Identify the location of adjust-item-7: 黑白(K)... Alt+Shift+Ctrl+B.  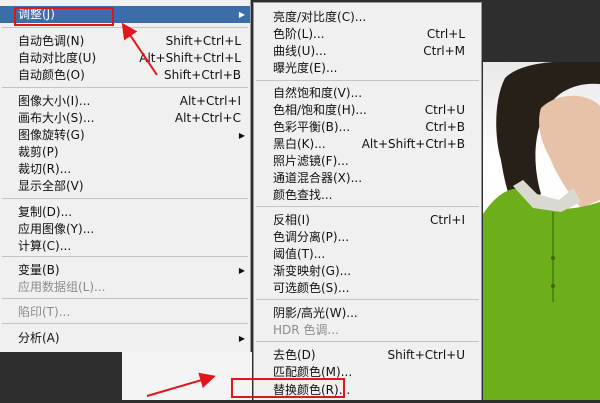
(367, 144).